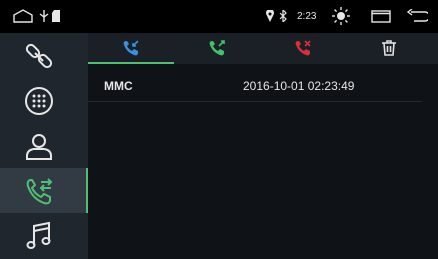  Describe the element at coordinates (44, 190) in the screenshot. I see `sidebar-item-call-log` at that location.